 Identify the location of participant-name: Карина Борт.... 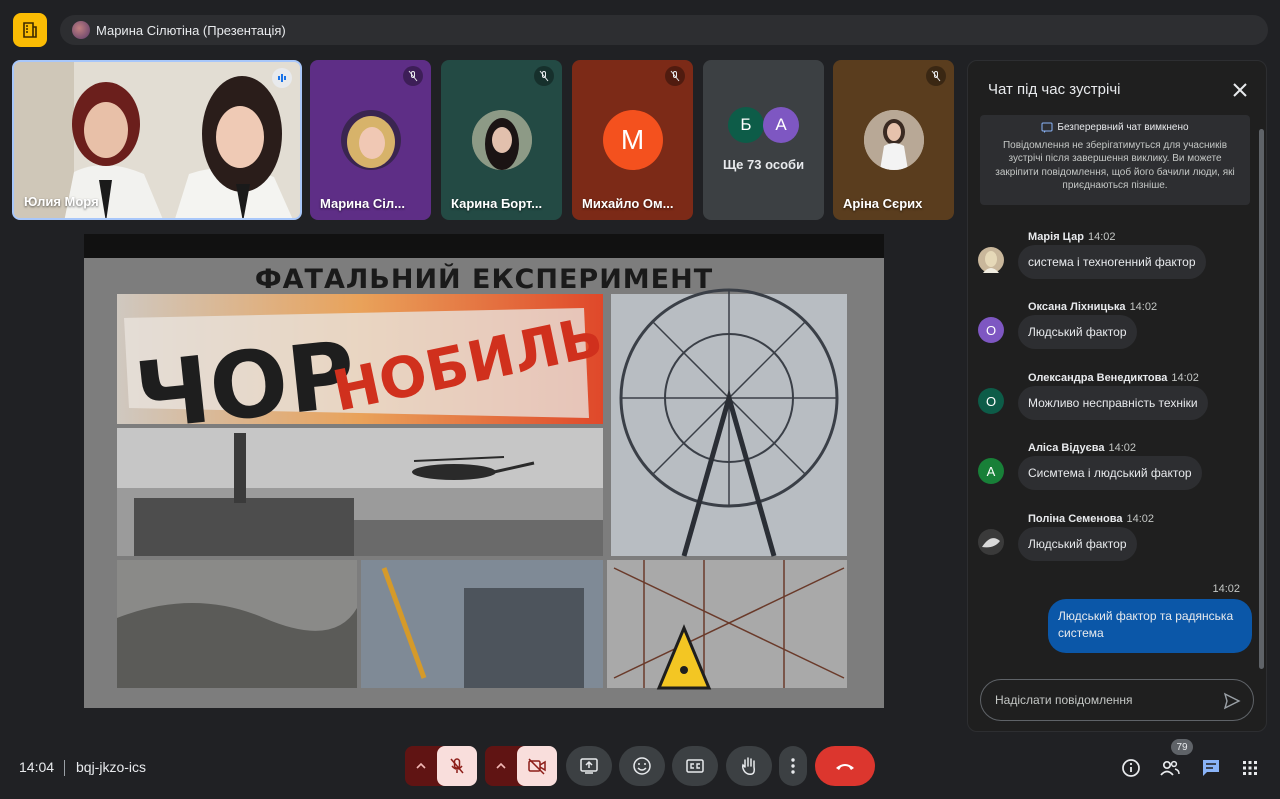
(497, 203).